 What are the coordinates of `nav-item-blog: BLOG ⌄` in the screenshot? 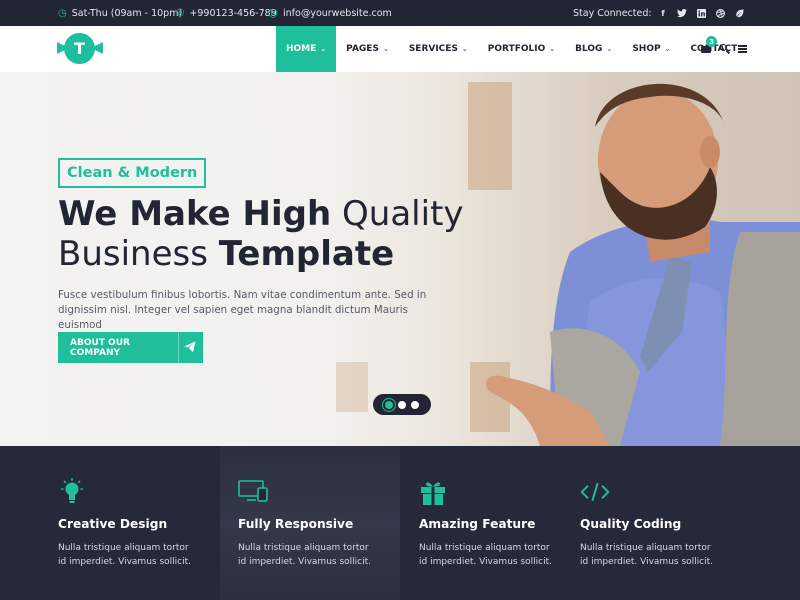 It's located at (593, 49).